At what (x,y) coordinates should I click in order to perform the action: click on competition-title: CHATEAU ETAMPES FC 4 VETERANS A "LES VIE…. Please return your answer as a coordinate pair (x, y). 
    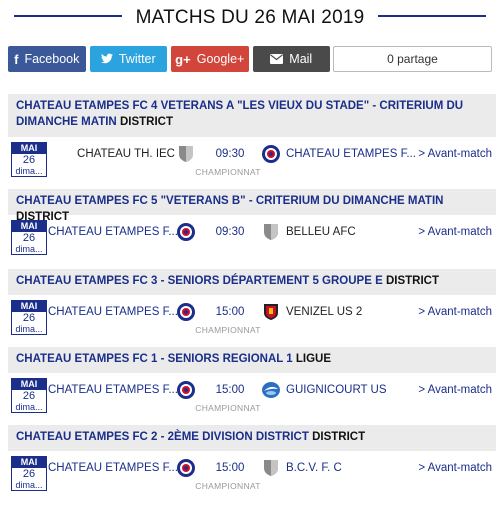
    Looking at the image, I should click on (240, 114).